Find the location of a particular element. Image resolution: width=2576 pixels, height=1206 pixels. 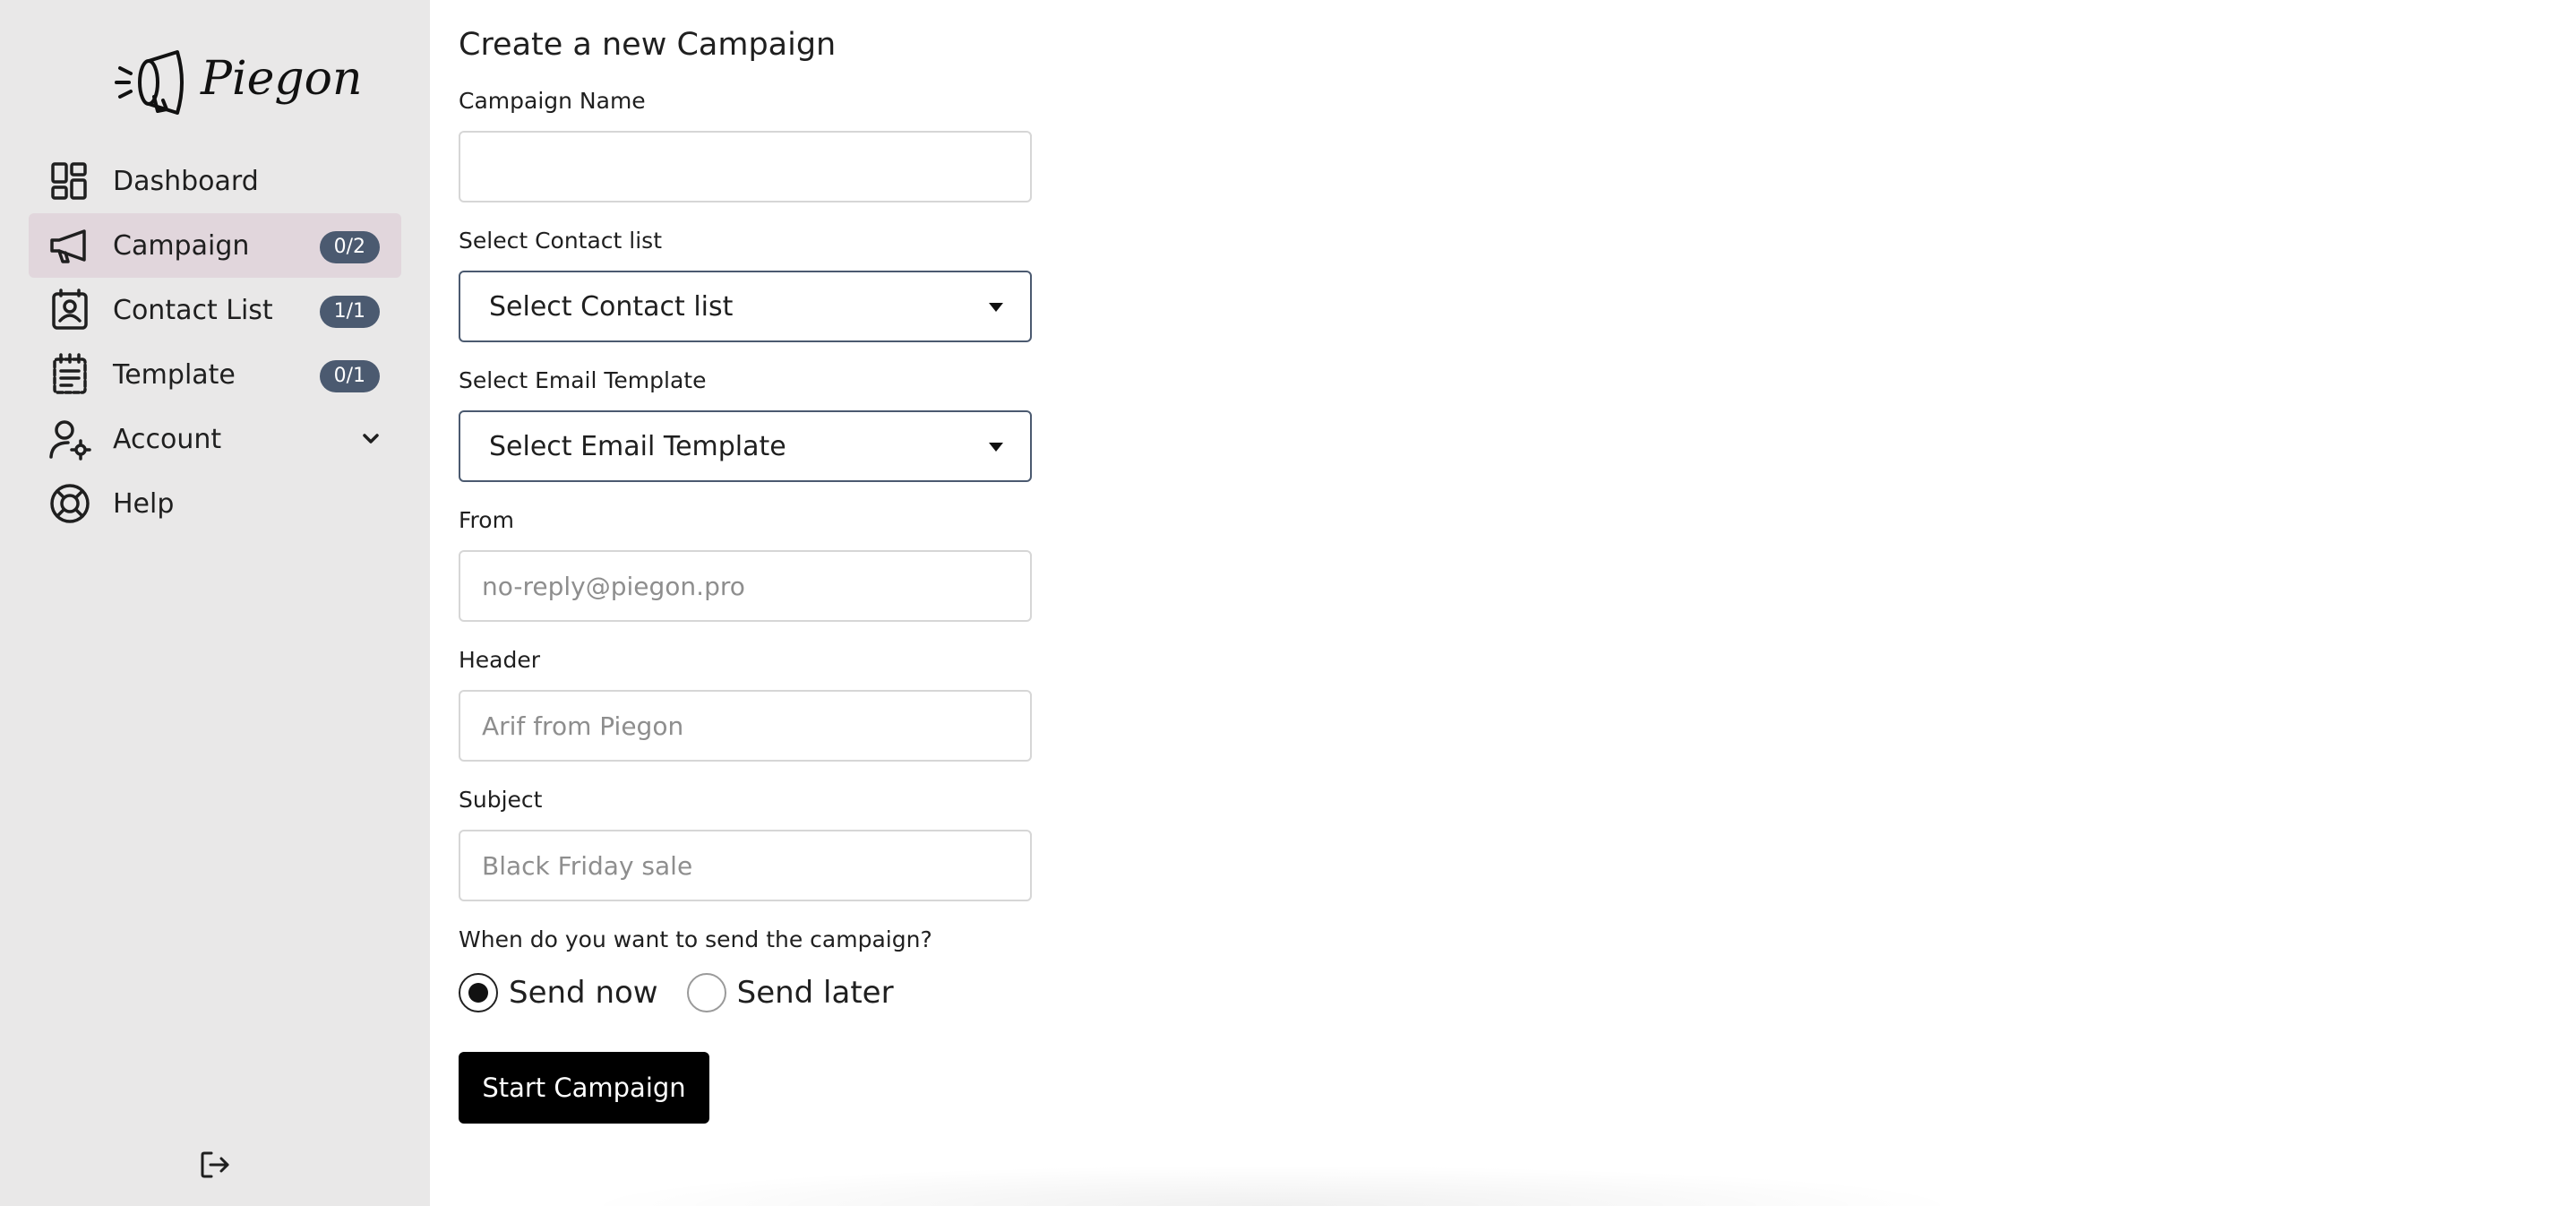

usage-badge: 0/2 is located at coordinates (349, 247).